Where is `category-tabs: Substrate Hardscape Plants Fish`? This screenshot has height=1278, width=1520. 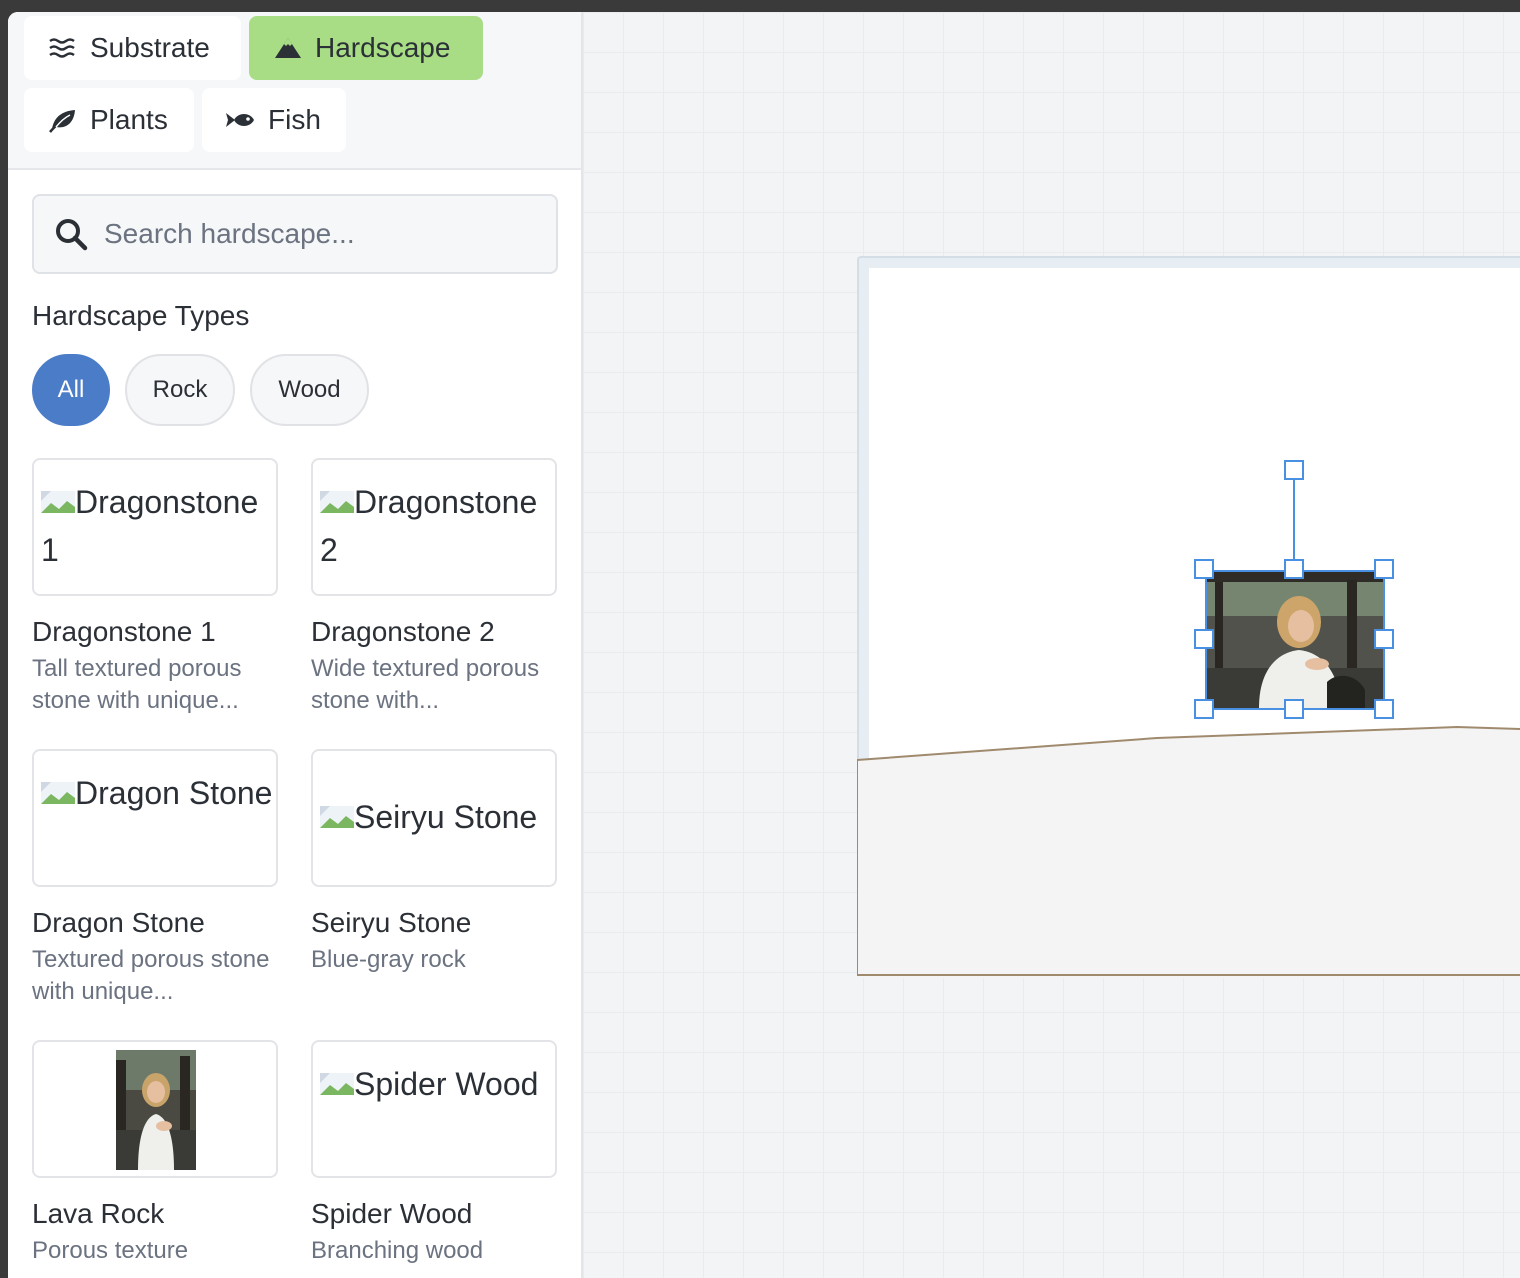 category-tabs: Substrate Hardscape Plants Fish is located at coordinates (294, 91).